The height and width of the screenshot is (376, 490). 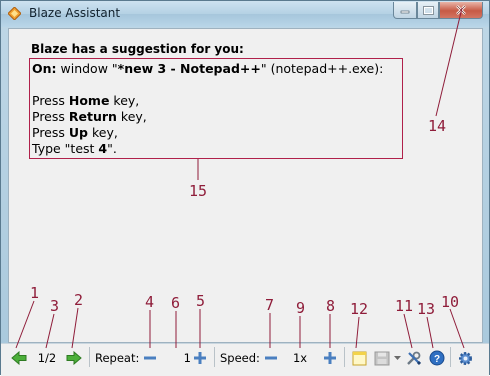 What do you see at coordinates (176, 358) in the screenshot?
I see `repeat-value: 1` at bounding box center [176, 358].